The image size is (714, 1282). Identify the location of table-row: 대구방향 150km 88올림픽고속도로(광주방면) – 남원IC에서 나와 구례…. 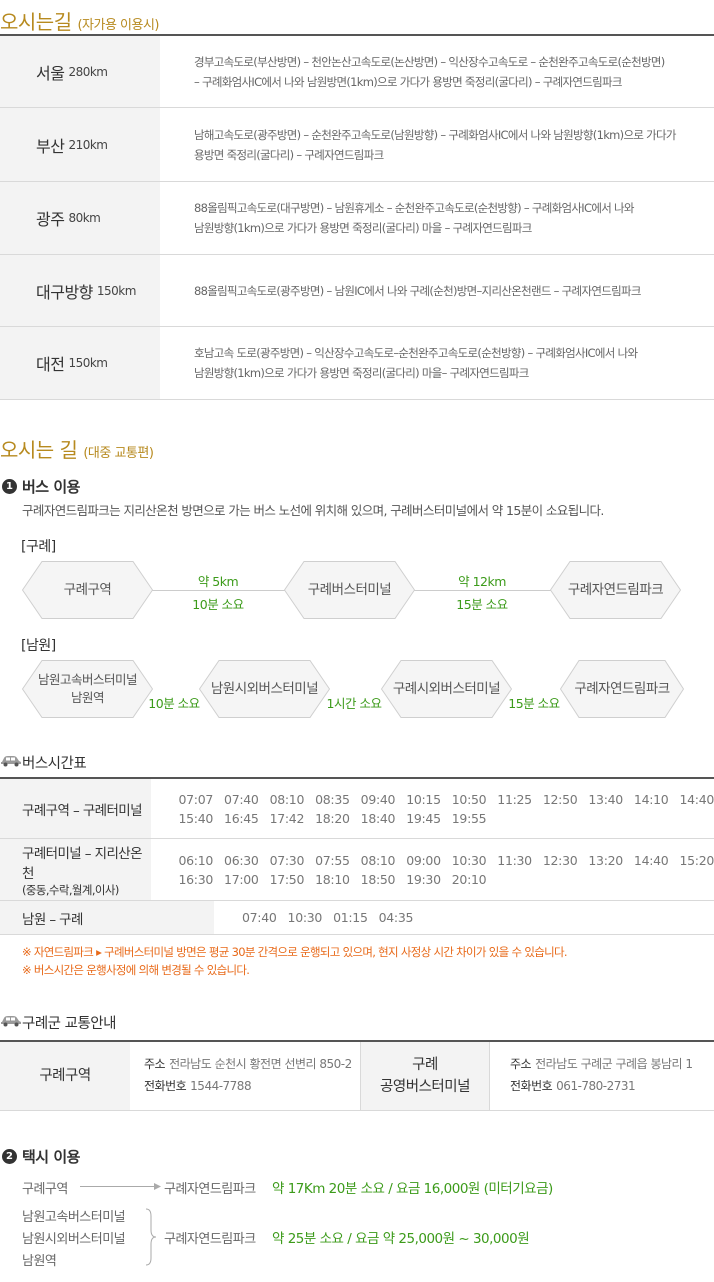
(357, 291).